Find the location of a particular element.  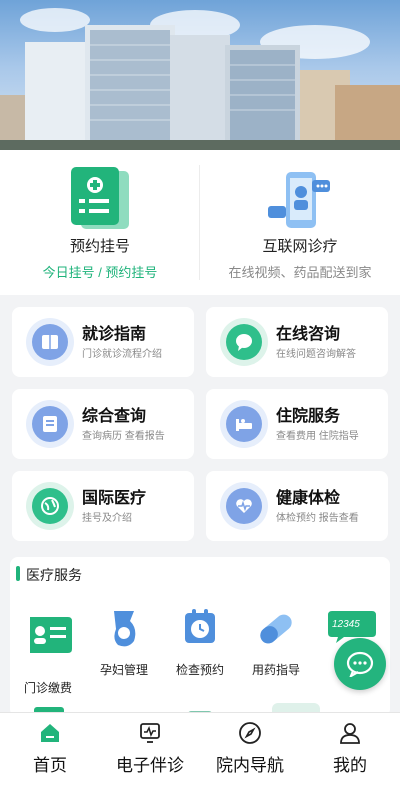

home-icon is located at coordinates (50, 733).